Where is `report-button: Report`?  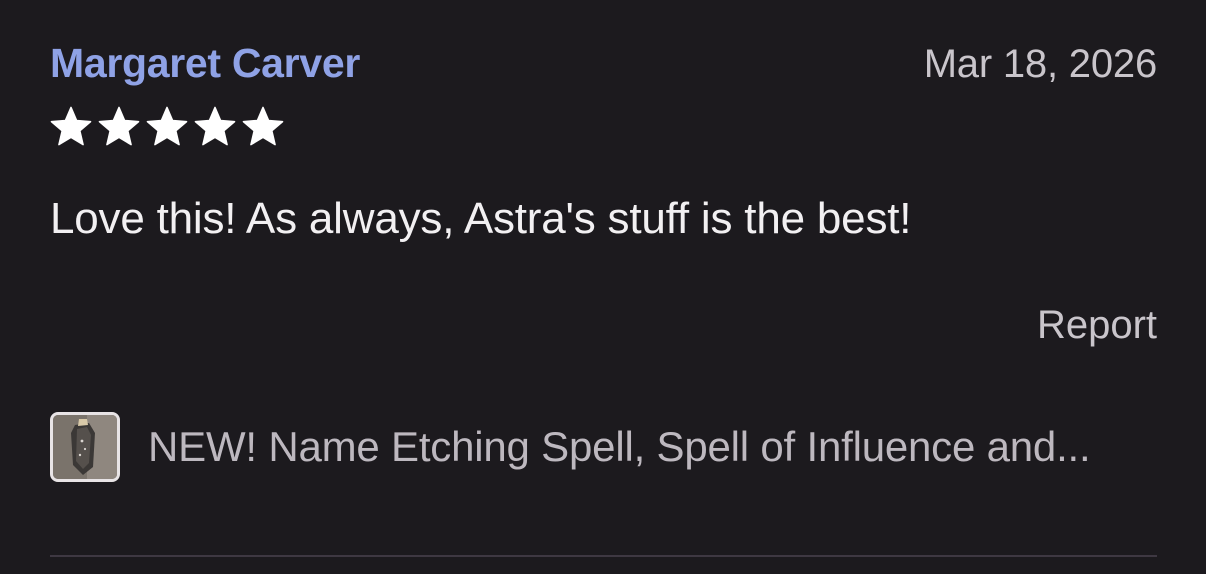
report-button: Report is located at coordinates (1097, 325).